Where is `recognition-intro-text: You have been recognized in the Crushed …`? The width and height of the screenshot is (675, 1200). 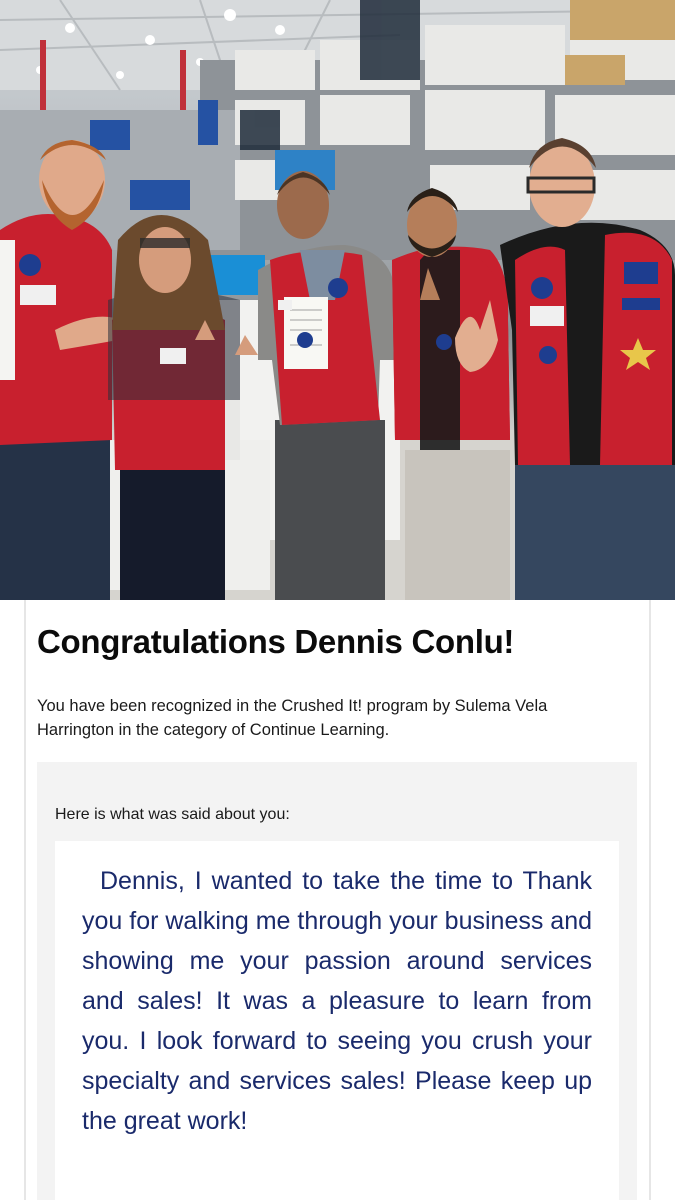 recognition-intro-text: You have been recognized in the Crushed … is located at coordinates (292, 718).